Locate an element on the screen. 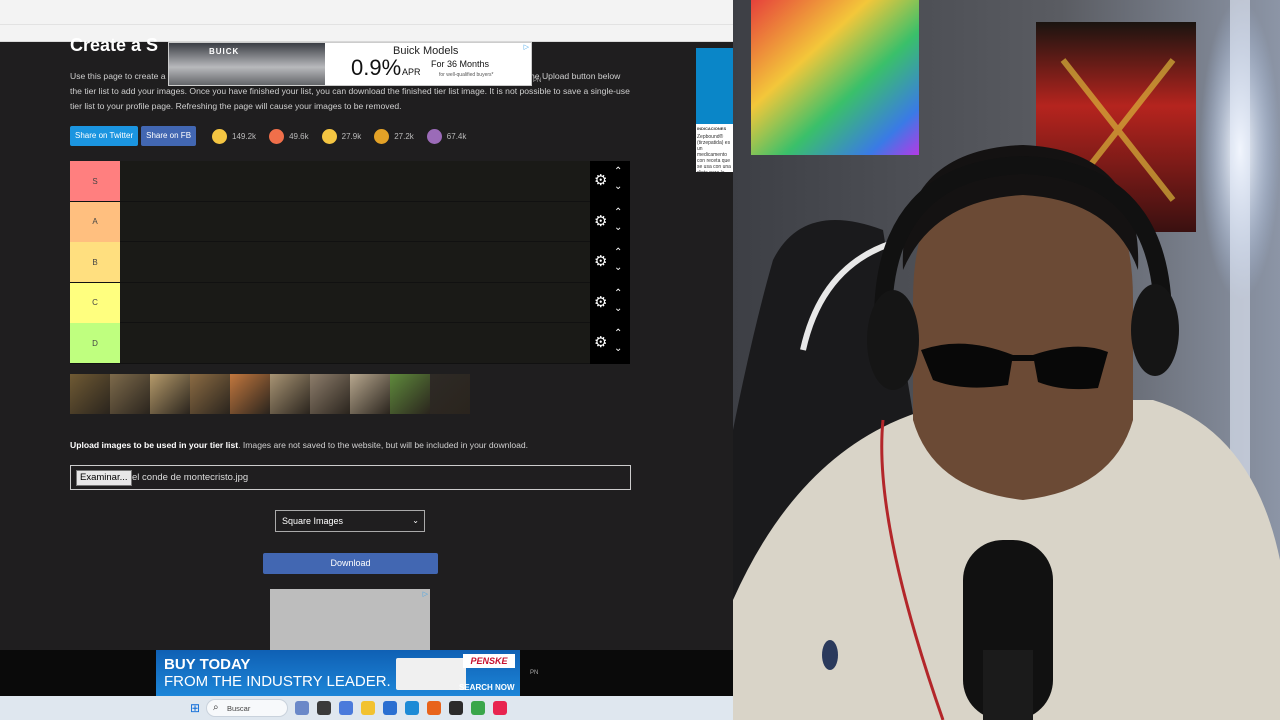 The height and width of the screenshot is (720, 1280). copilot-icon is located at coordinates (346, 708).